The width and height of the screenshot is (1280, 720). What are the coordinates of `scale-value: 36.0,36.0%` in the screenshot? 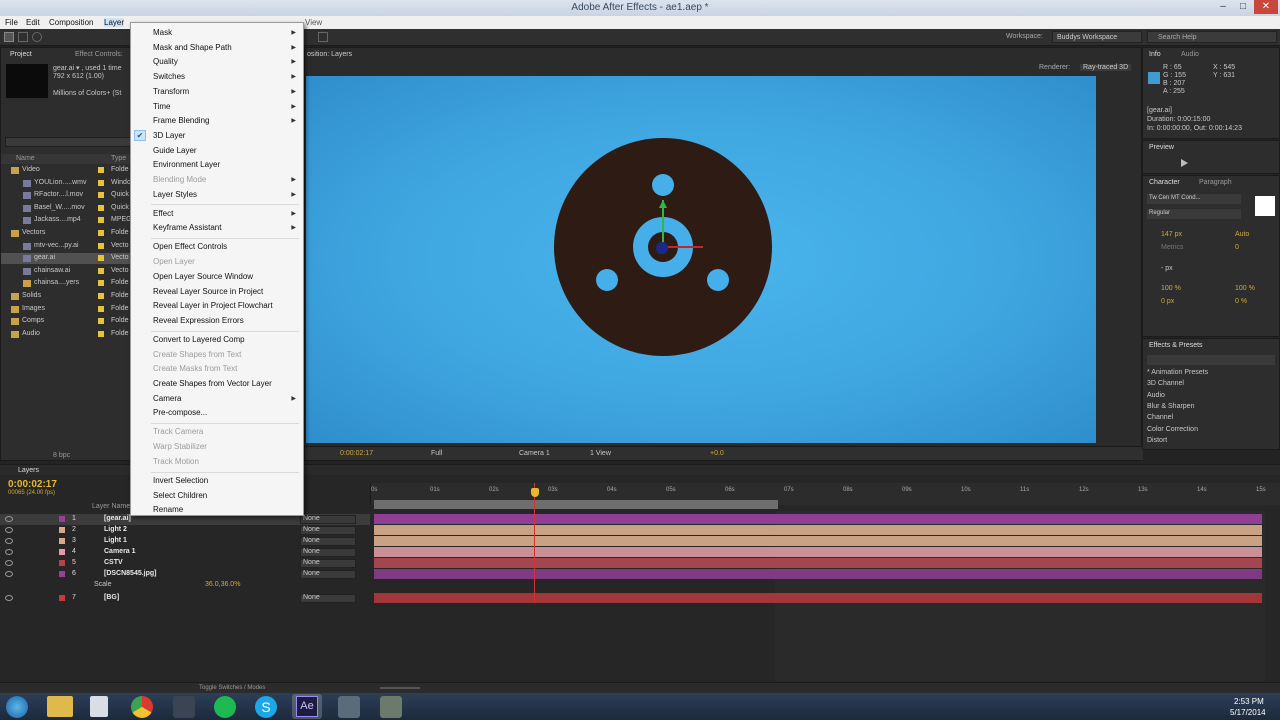 It's located at (222, 584).